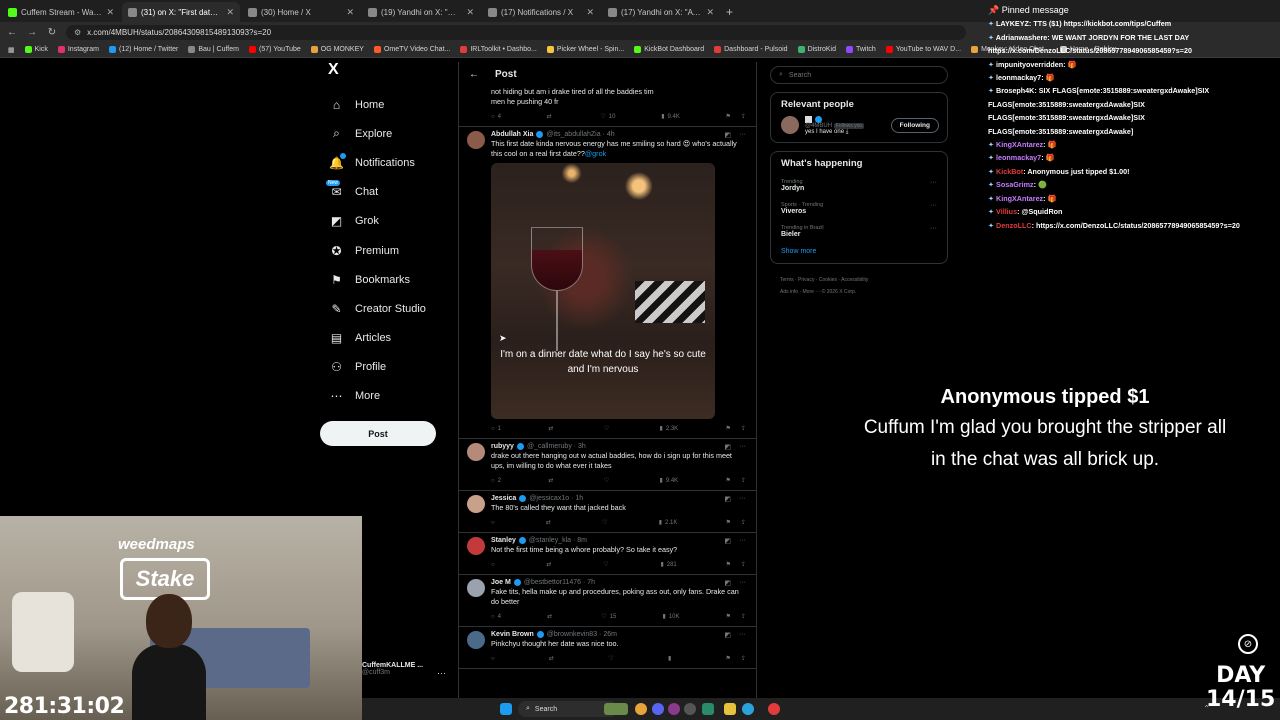 This screenshot has width=1280, height=720. What do you see at coordinates (385, 308) in the screenshot?
I see `nav-item-creator-studio: ✎ Creator Studio` at bounding box center [385, 308].